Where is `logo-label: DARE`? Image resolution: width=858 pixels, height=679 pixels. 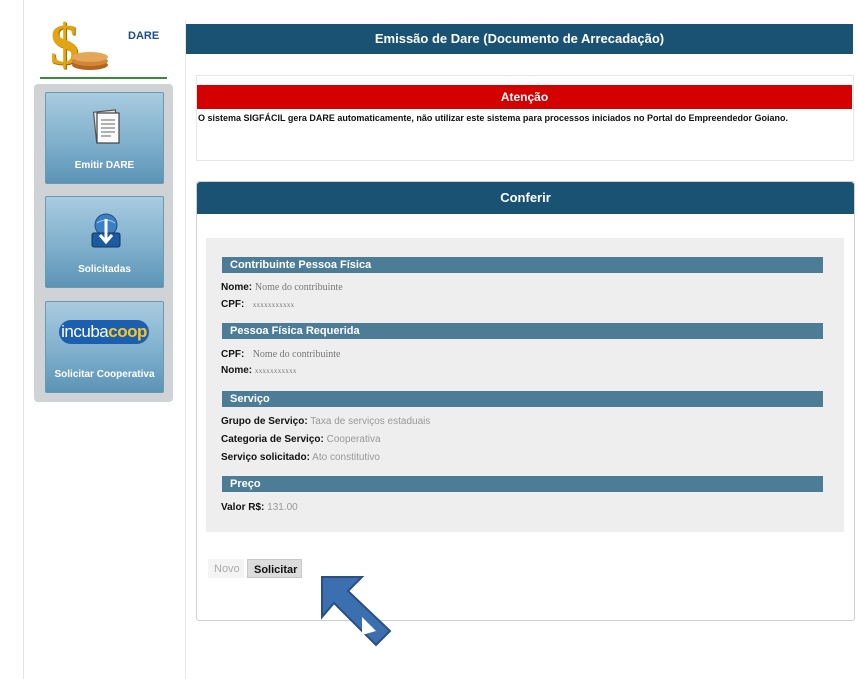
logo-label: DARE is located at coordinates (144, 36).